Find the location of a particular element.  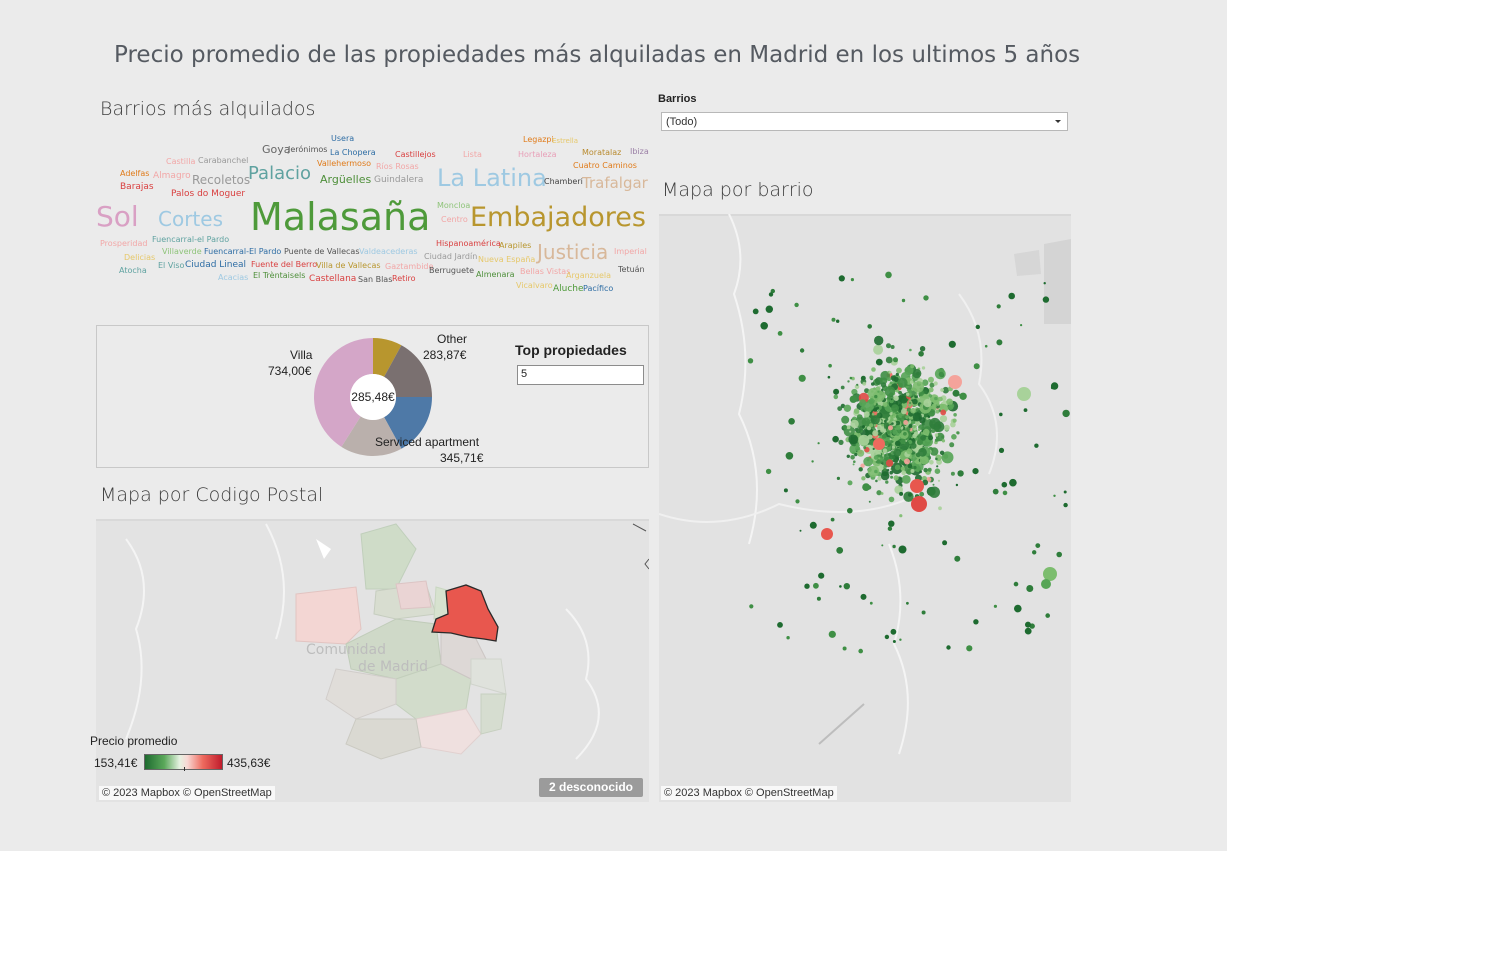

wordcloud-word: Trafalgar is located at coordinates (615, 183).